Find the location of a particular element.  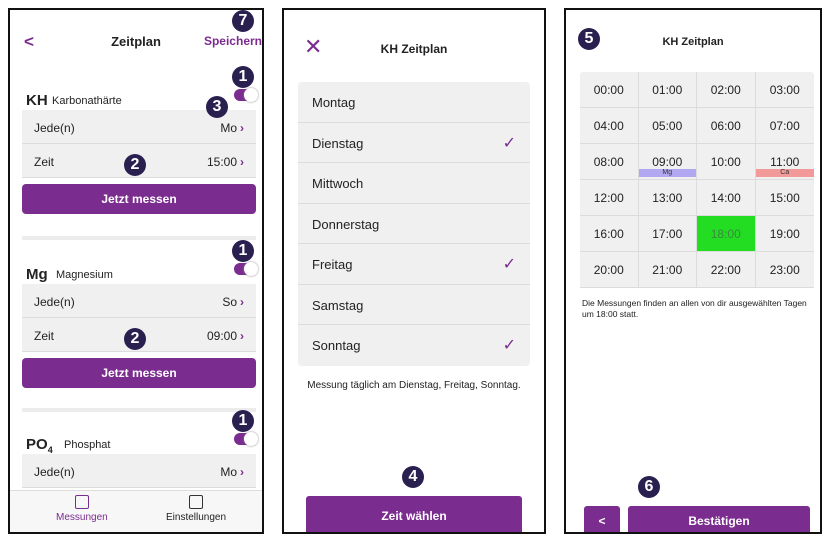

time-label: 11:00 is located at coordinates (785, 161).